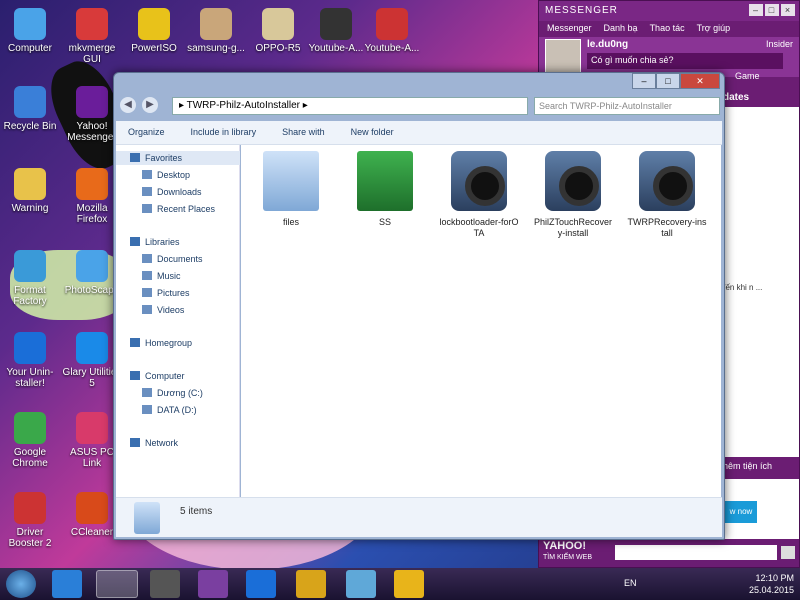  Describe the element at coordinates (747, 466) in the screenshot. I see `extensions-link: hêm tiện ích` at that location.